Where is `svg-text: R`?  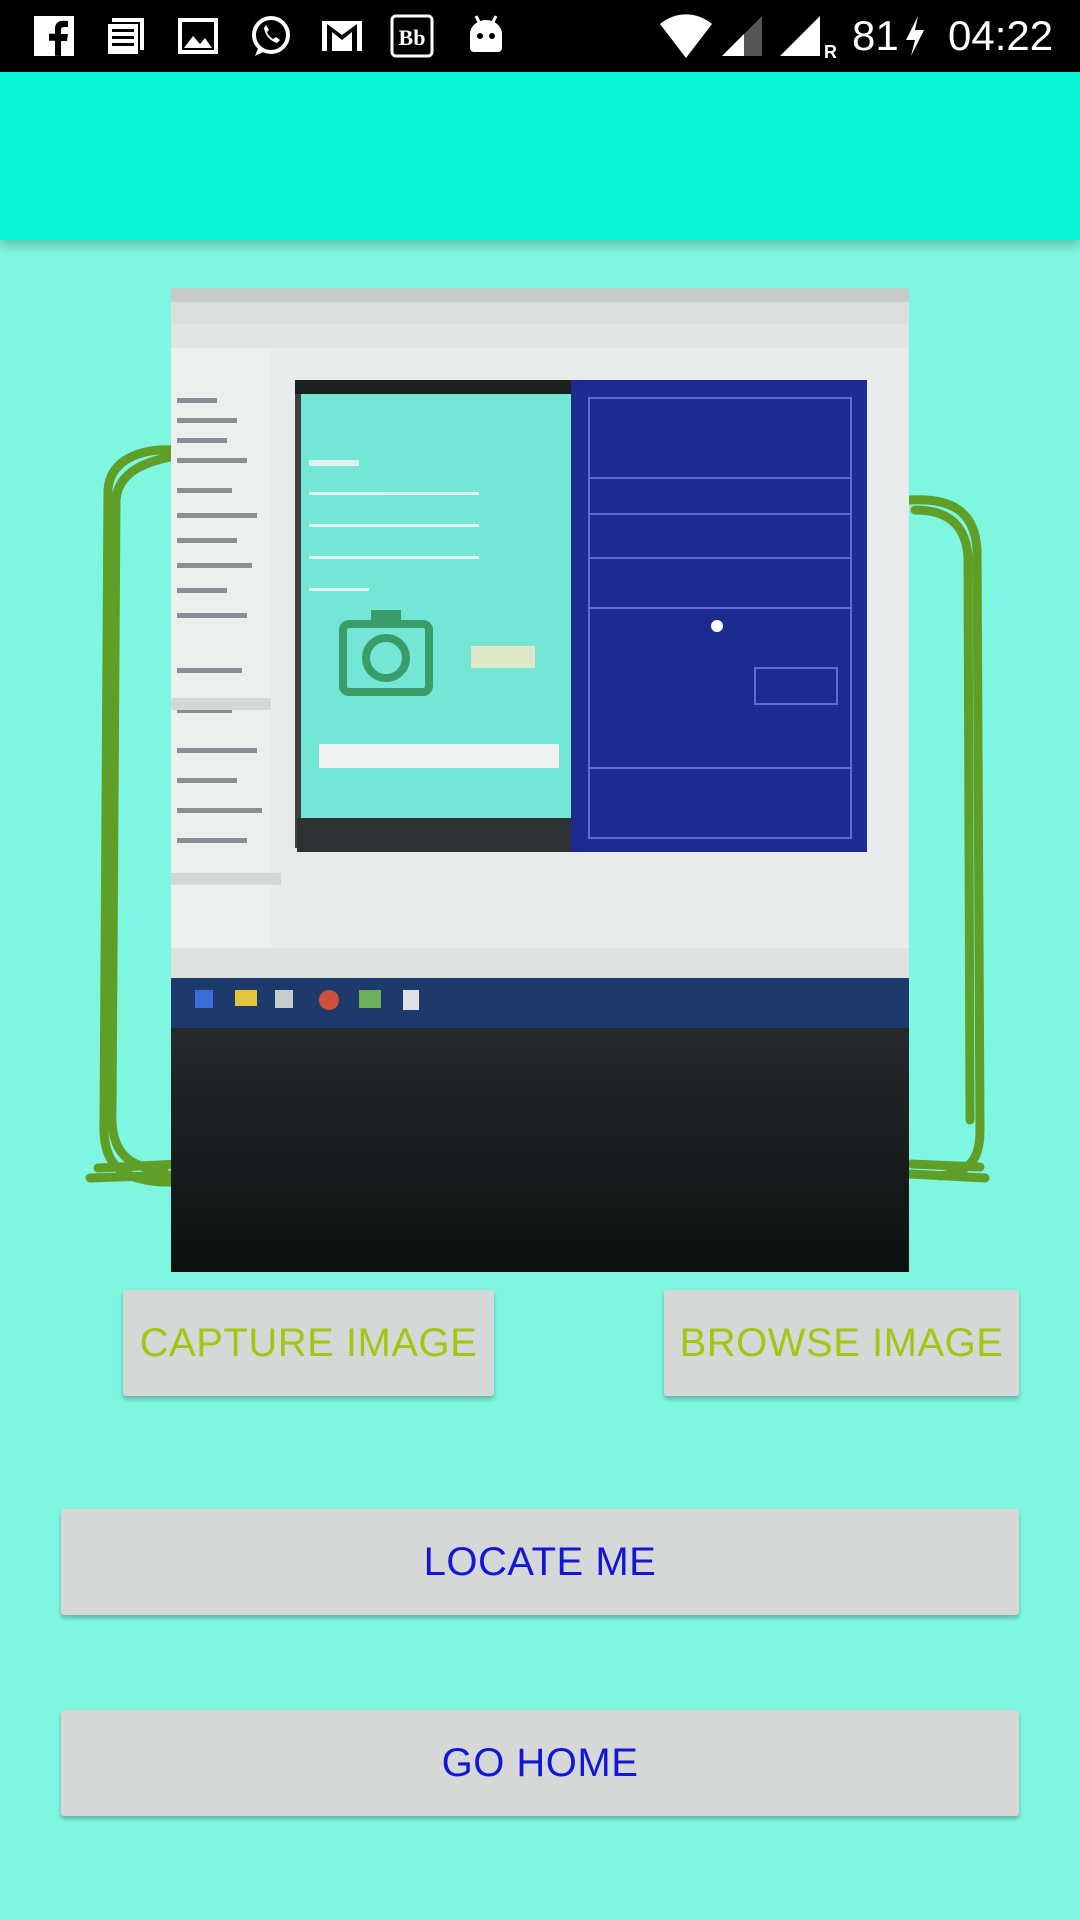
svg-text: R is located at coordinates (830, 51).